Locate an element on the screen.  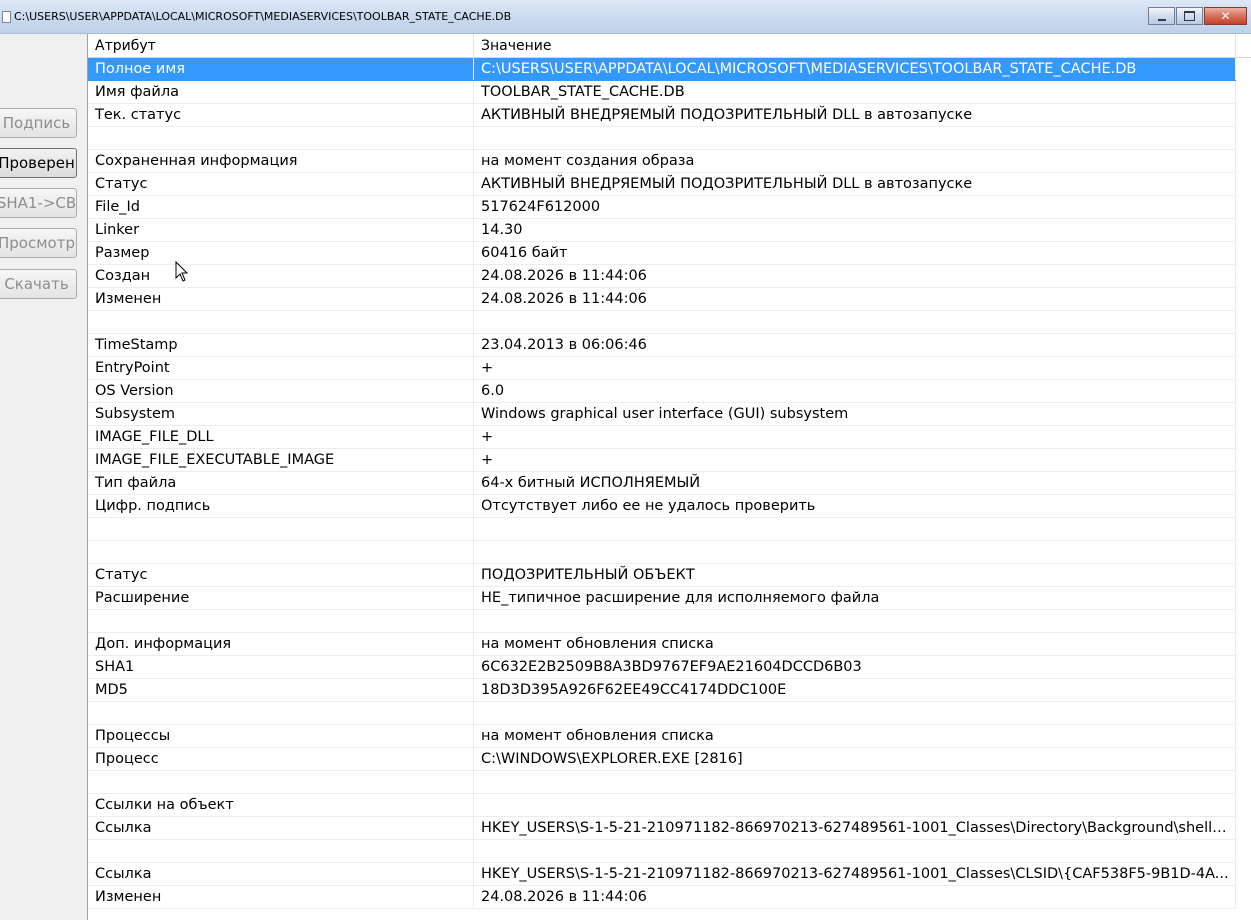
window-controls: ✕ is located at coordinates (1197, 16).